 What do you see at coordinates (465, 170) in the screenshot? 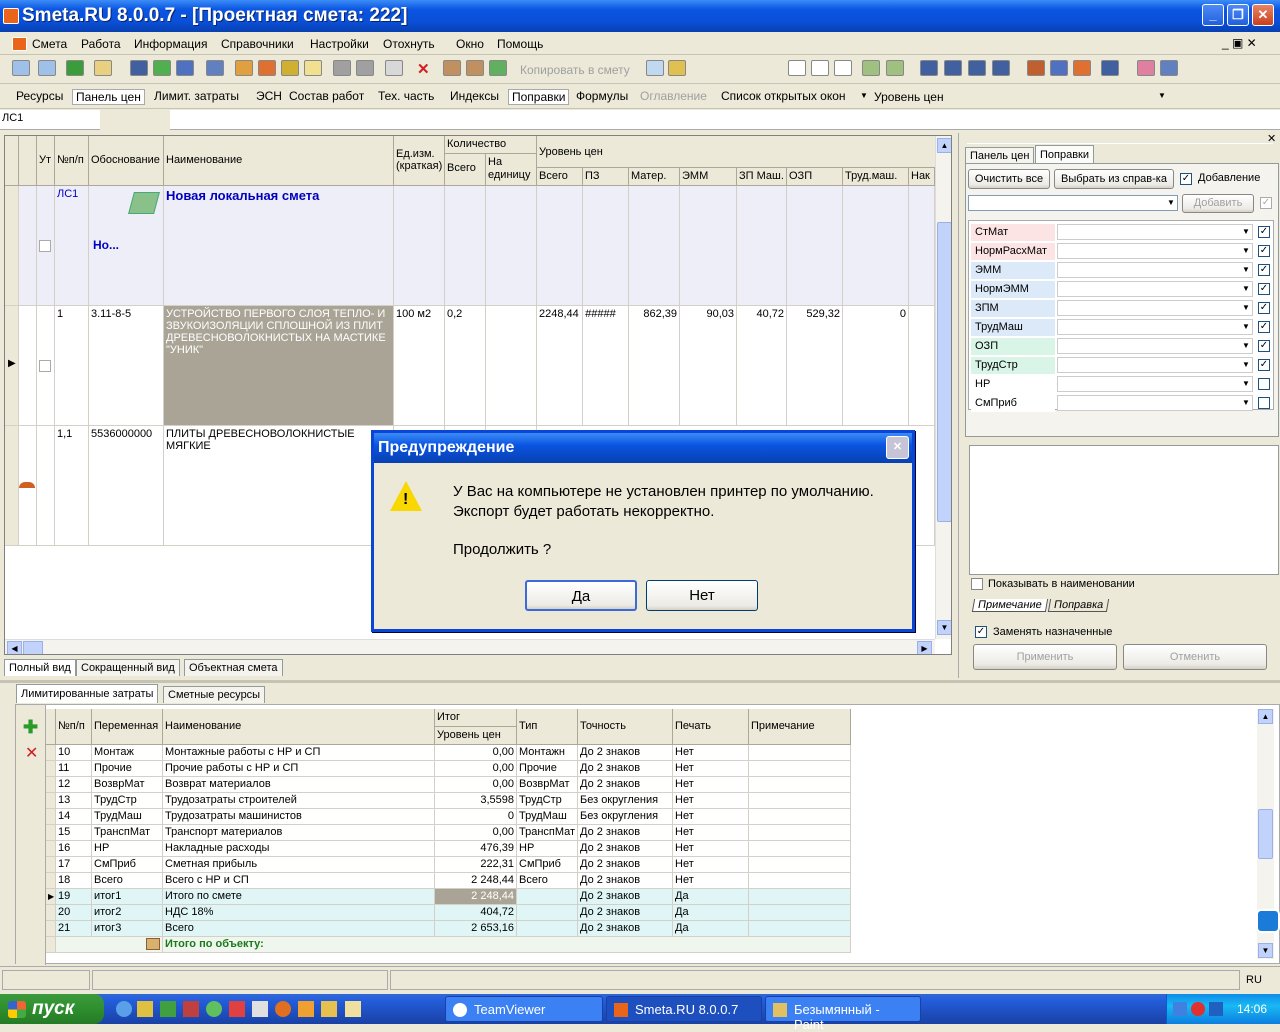
I see `col-header-qty-total: Всего` at bounding box center [465, 170].